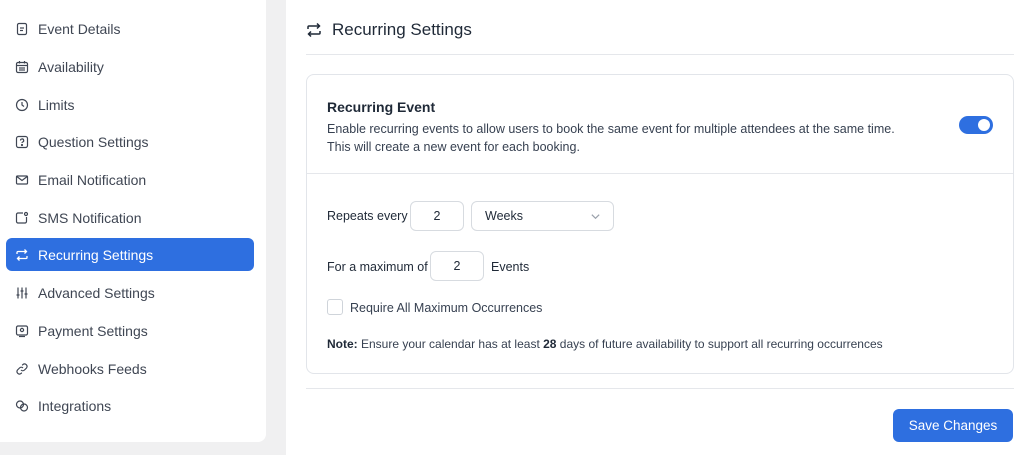 The image size is (1024, 455). Describe the element at coordinates (130, 405) in the screenshot. I see `sidebar-item-integrations: Integrations` at that location.